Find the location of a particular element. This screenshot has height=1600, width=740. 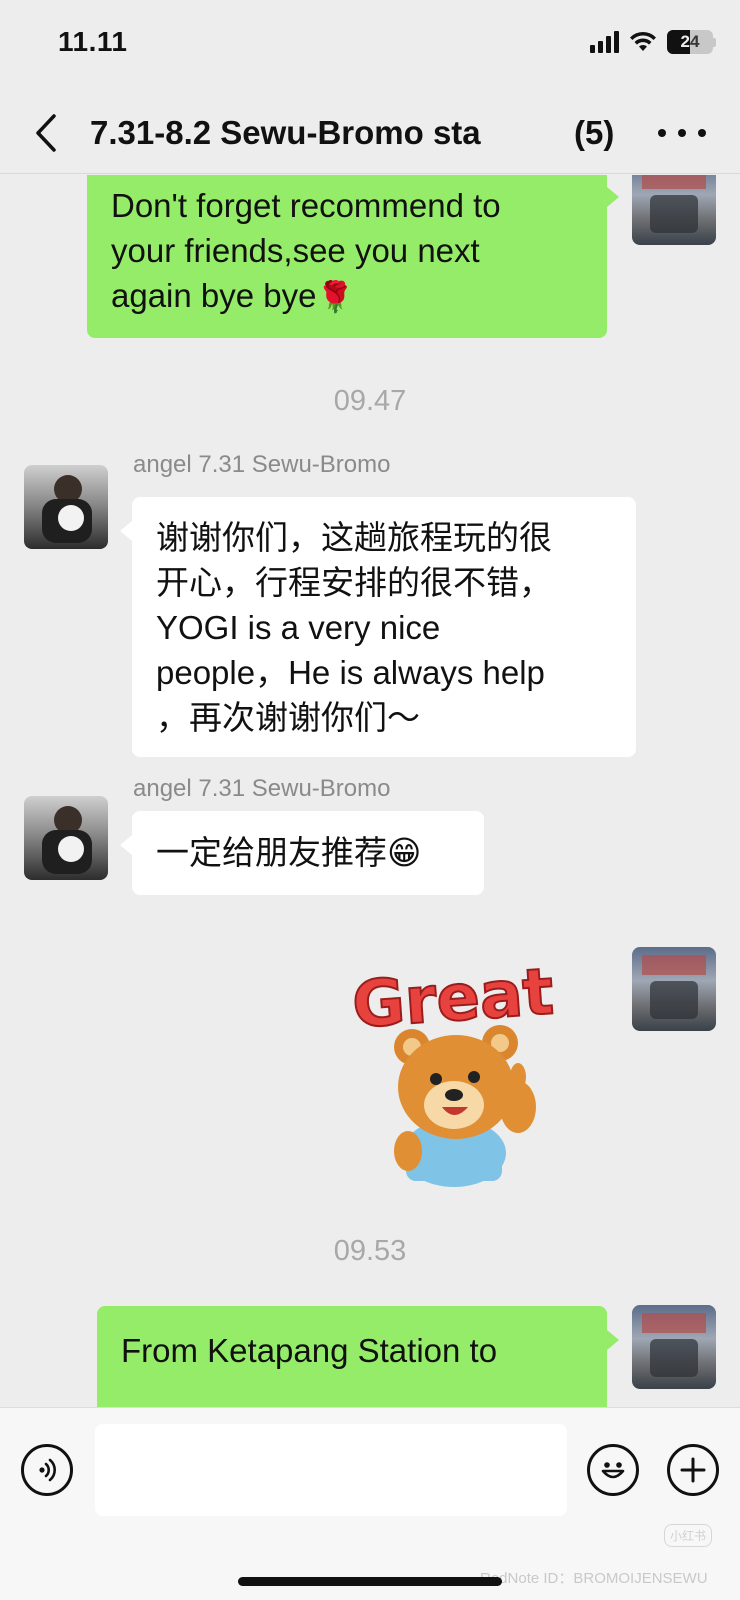

more-dots-icon is located at coordinates (662, 133).